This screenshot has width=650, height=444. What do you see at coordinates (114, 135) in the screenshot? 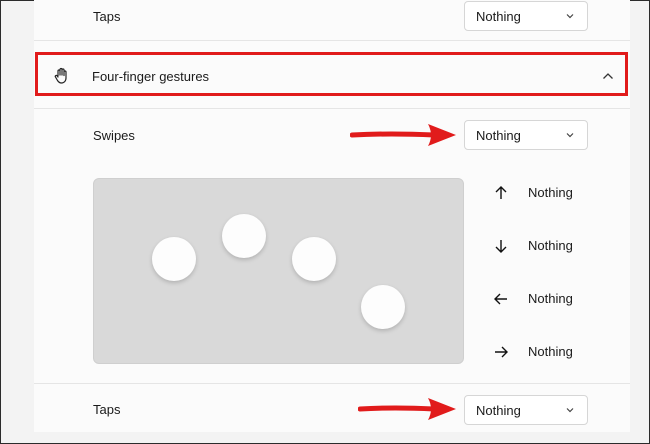
I see `swipes-label: Swipes` at bounding box center [114, 135].